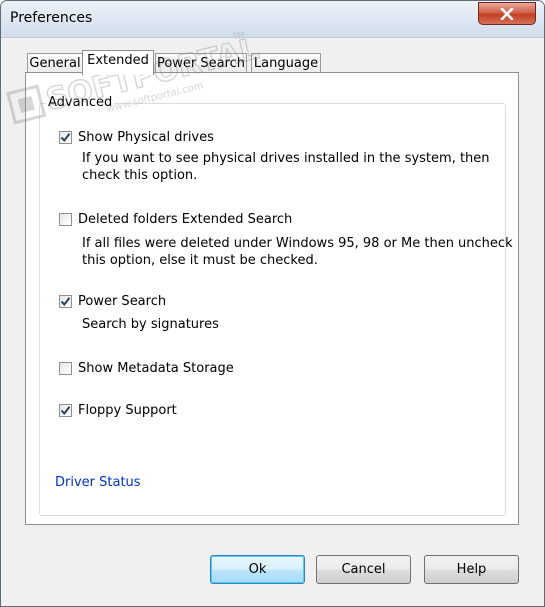 This screenshot has width=545, height=607. What do you see at coordinates (363, 569) in the screenshot?
I see `cancel-button: Cancel` at bounding box center [363, 569].